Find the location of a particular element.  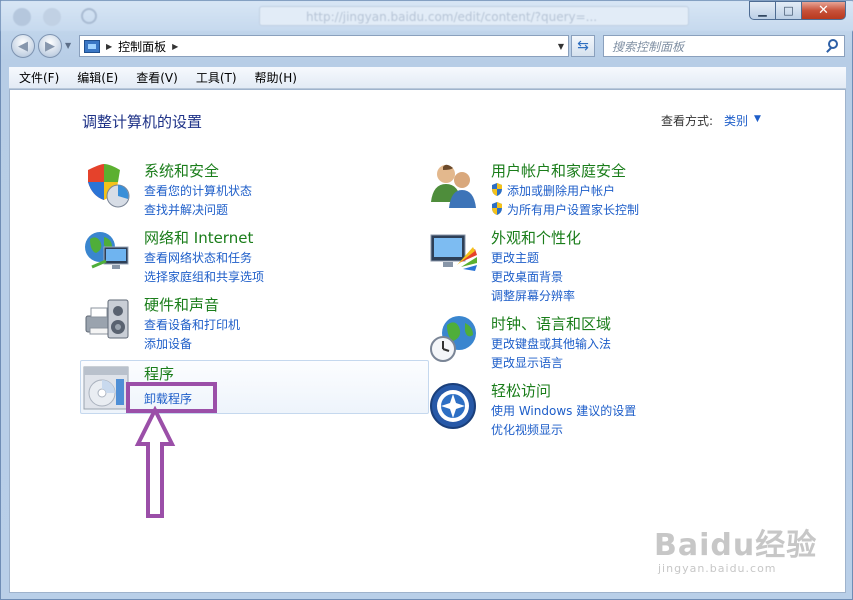

link-troubleshoot: 查找并解决问题 is located at coordinates (186, 209).